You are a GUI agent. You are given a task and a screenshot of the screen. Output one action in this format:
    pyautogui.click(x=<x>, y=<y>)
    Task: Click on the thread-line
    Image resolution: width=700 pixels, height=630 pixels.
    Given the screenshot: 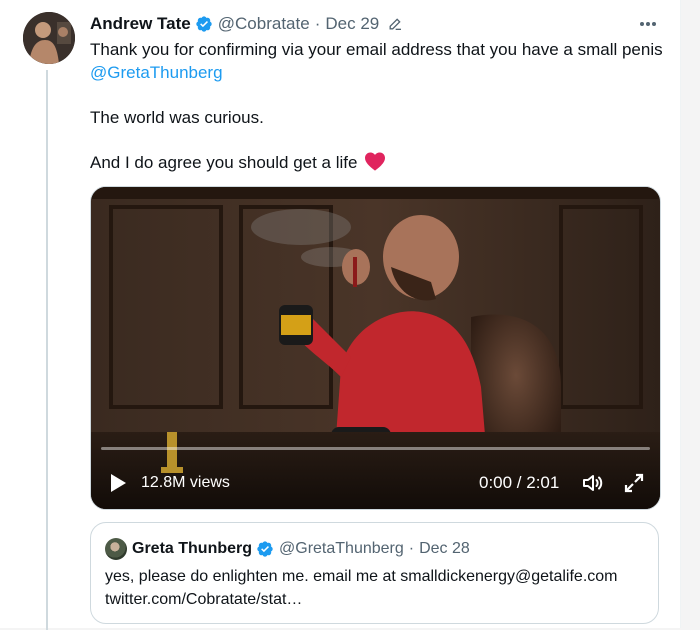 What is the action you would take?
    pyautogui.click(x=47, y=350)
    